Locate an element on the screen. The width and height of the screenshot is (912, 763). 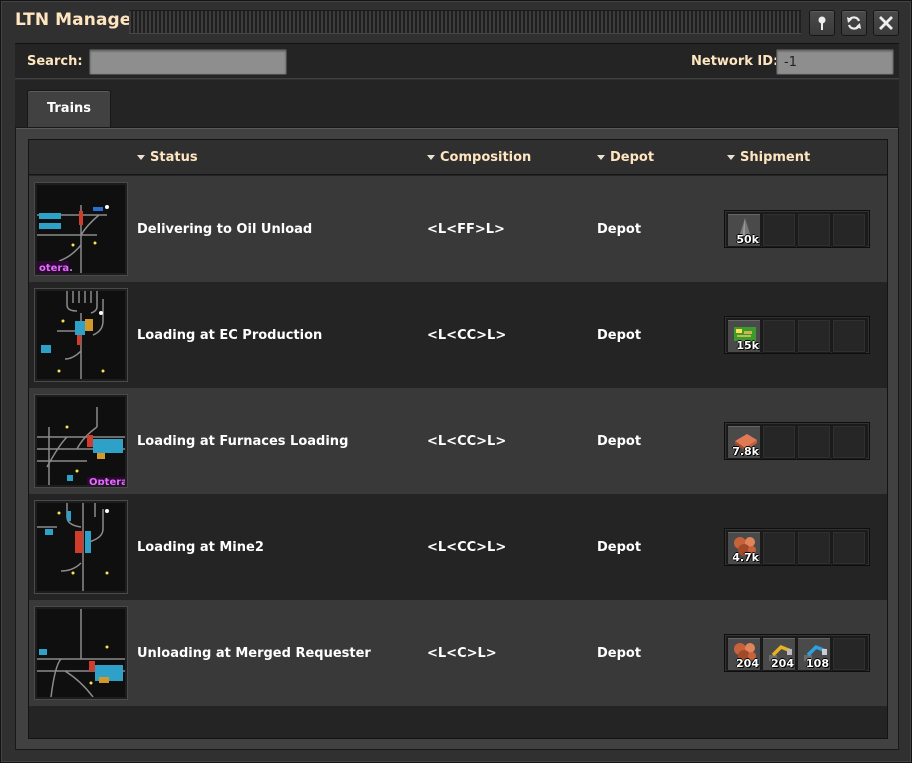
item-count: 4.7k is located at coordinates (745, 557).